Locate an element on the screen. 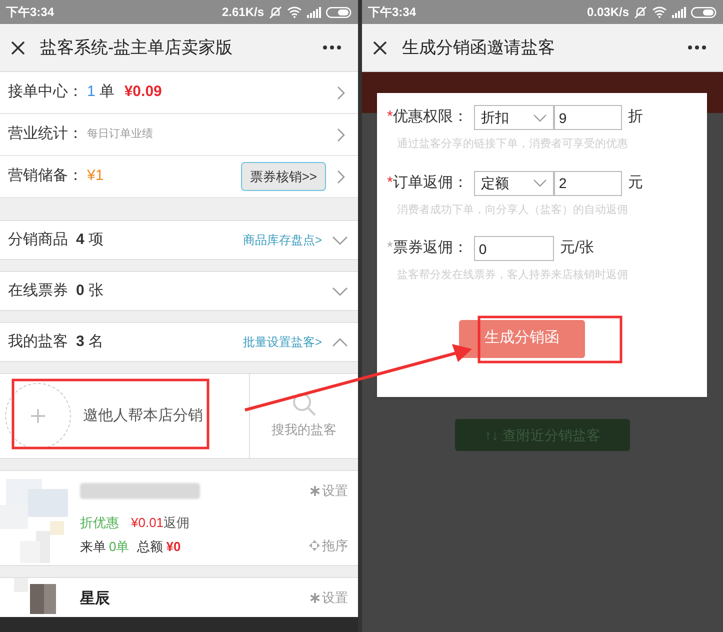 This screenshot has height=632, width=723. order-count: 1 is located at coordinates (91, 92).